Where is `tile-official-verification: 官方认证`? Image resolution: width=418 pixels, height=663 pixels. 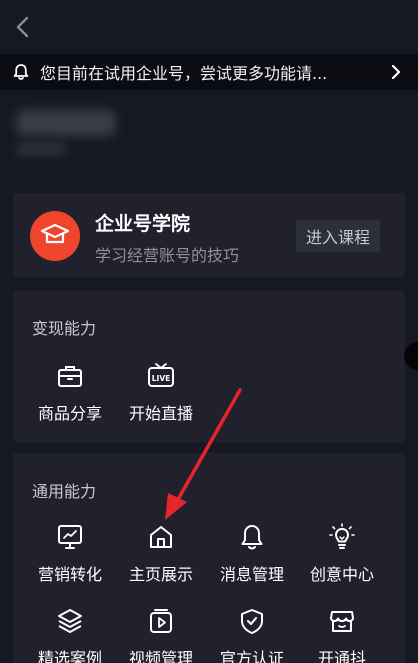
tile-official-verification: 官方认证 is located at coordinates (252, 635).